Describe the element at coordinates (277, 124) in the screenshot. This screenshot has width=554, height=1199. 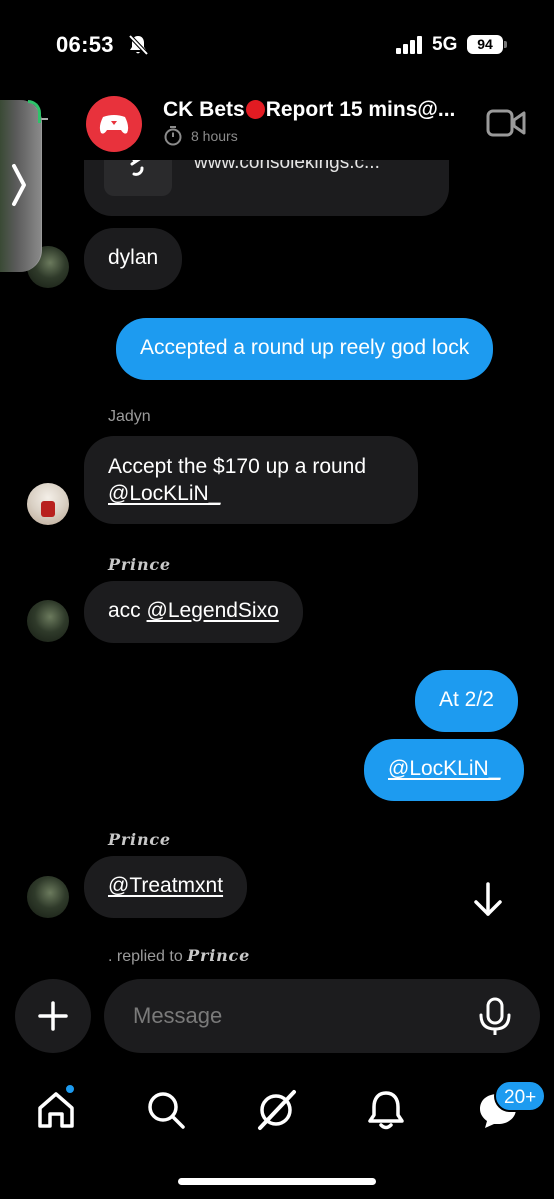
I see `chat-header: CK Bets Report 15 mins@... 8 hours` at that location.